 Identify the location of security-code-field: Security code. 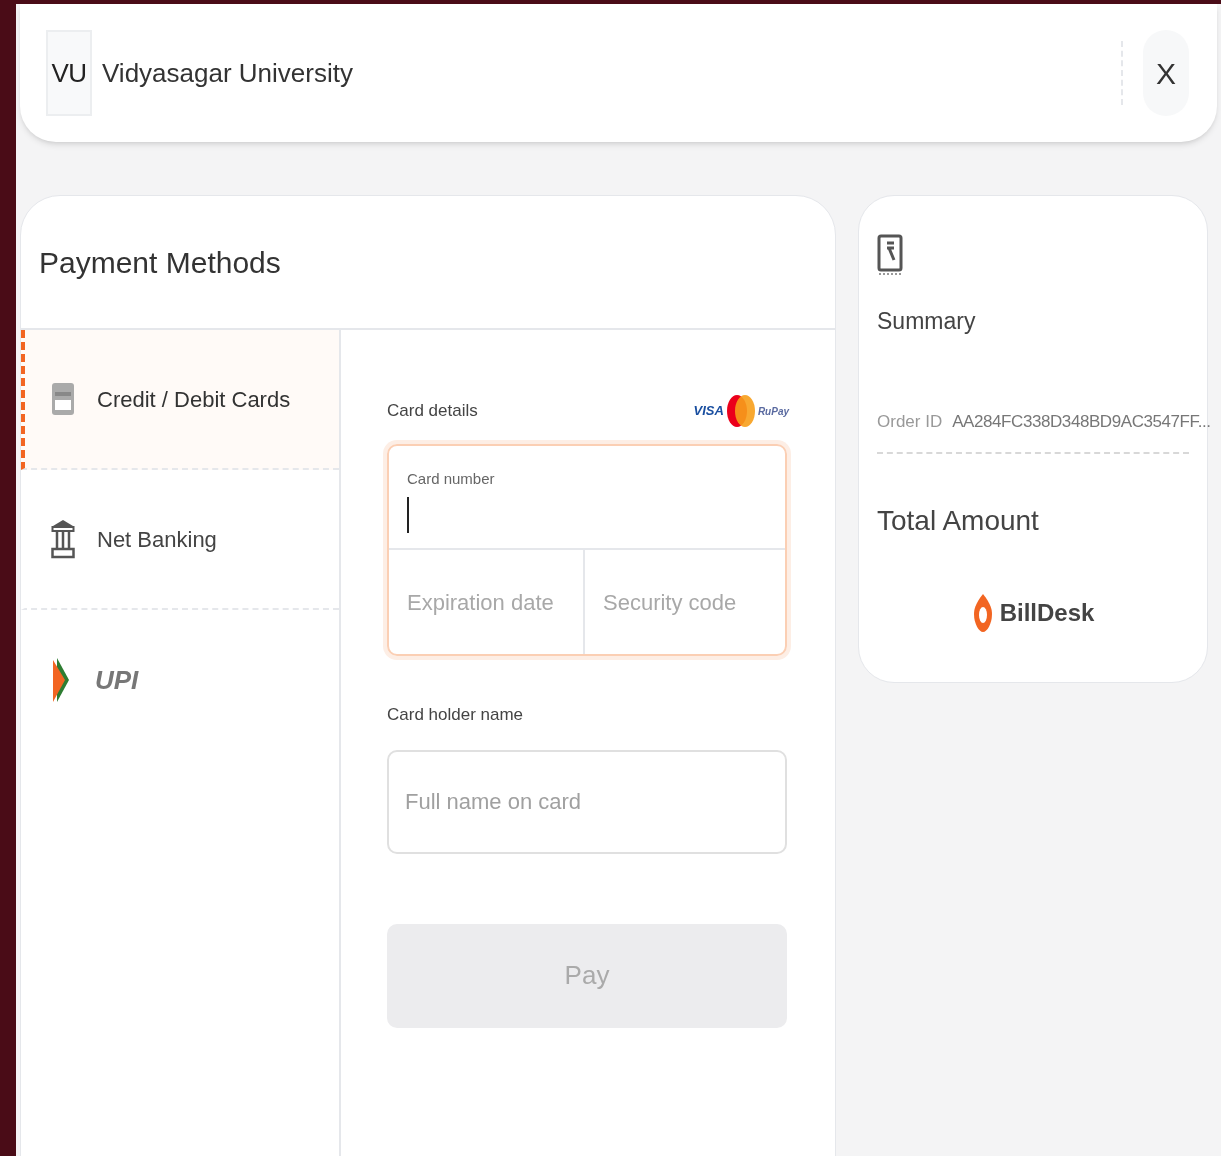
(685, 602).